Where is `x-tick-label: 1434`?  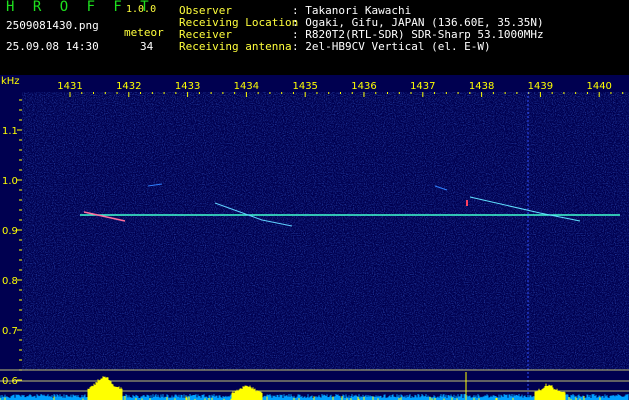
x-tick-label: 1434 is located at coordinates (246, 86).